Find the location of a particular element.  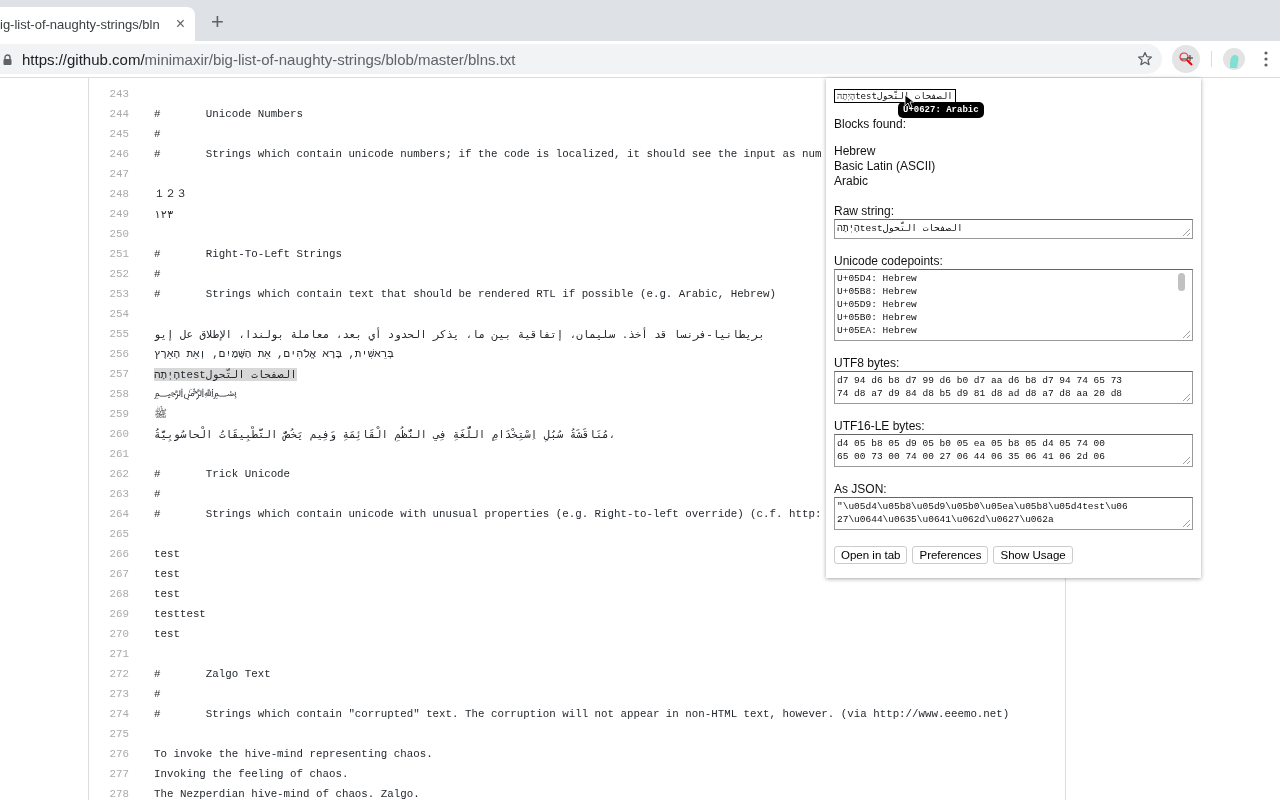

code-line: ﷺ is located at coordinates (160, 414).